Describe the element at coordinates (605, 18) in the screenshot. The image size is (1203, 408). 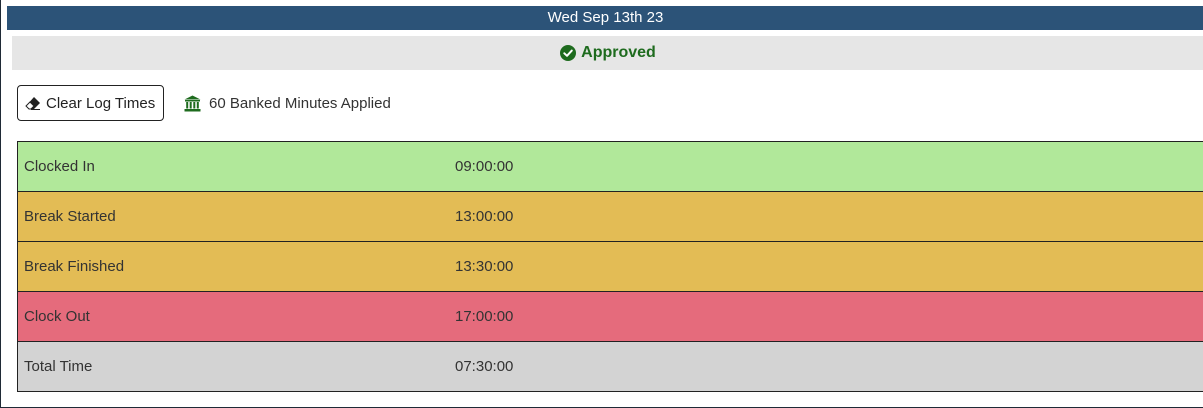
I see `date-header: Wed Sep 13th 23` at that location.